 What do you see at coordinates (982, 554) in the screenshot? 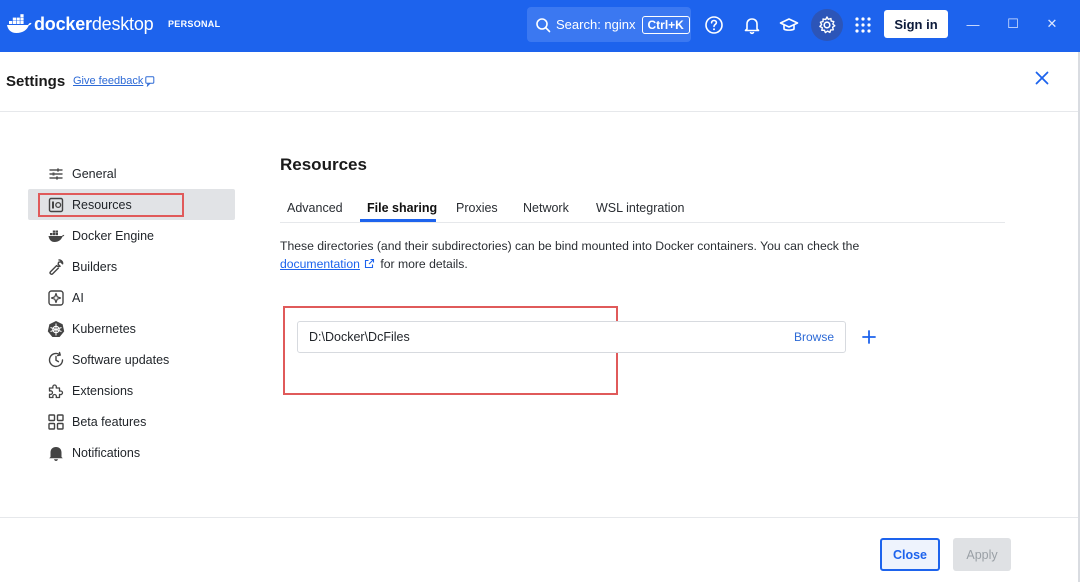
I see `apply-button: Apply` at bounding box center [982, 554].